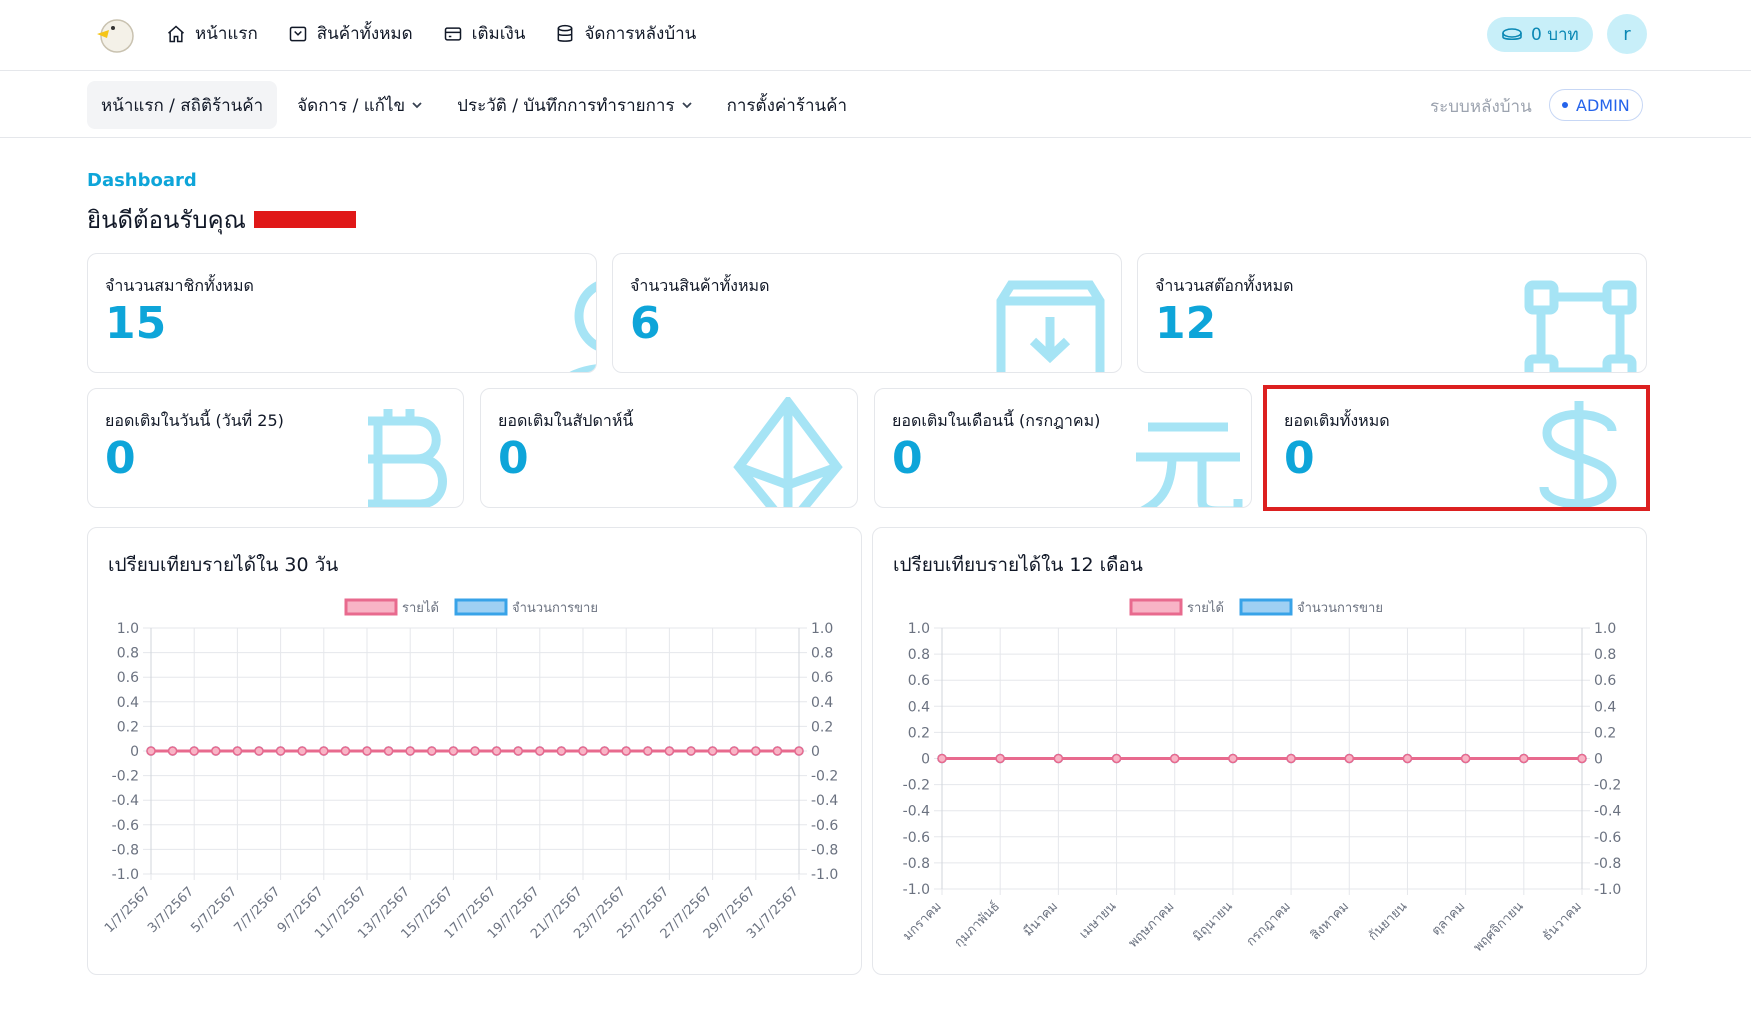  Describe the element at coordinates (258, 910) in the screenshot. I see `x-tick-label: 7/7/2567` at that location.